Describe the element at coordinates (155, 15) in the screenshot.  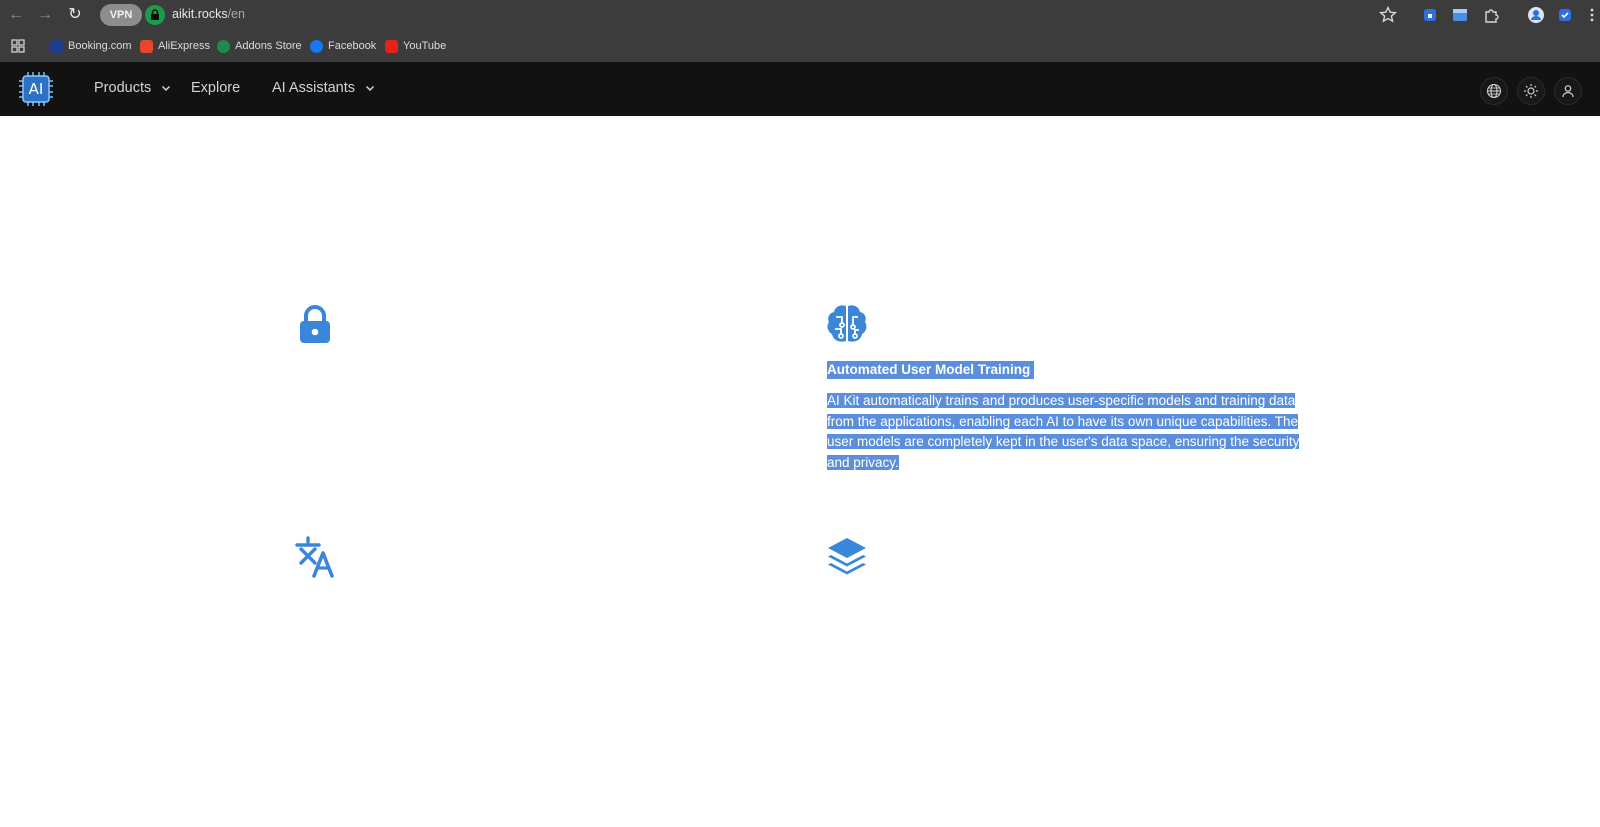
I see `secure-lock-icon` at that location.